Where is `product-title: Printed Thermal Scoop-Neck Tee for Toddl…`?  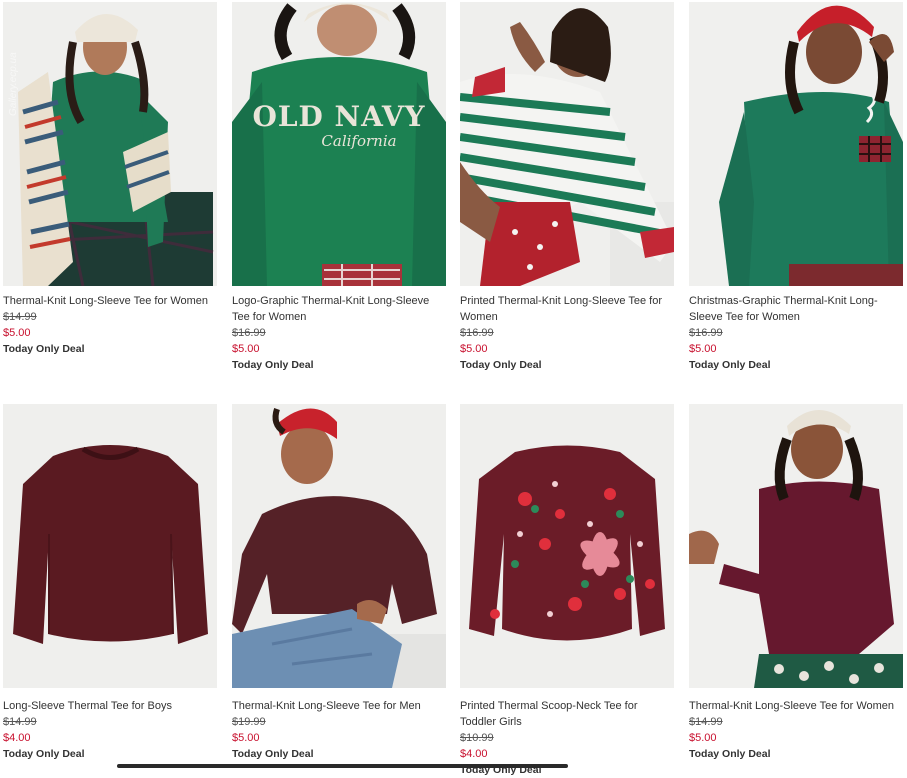 product-title: Printed Thermal Scoop-Neck Tee for Toddl… is located at coordinates (567, 714).